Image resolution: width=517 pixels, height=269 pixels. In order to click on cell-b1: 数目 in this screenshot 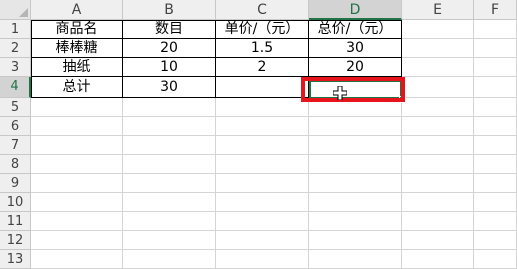, I will do `click(169, 29)`.